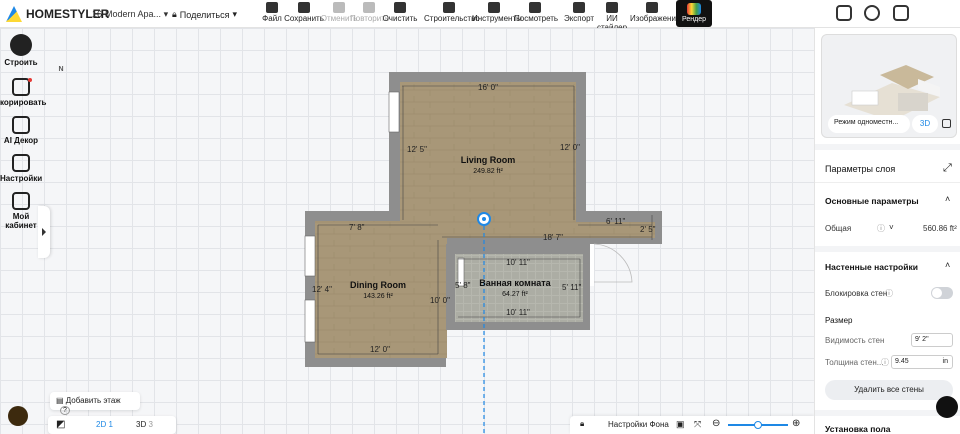  What do you see at coordinates (940, 228) in the screenshot?
I see `total-value: 560.86 ft²` at bounding box center [940, 228].